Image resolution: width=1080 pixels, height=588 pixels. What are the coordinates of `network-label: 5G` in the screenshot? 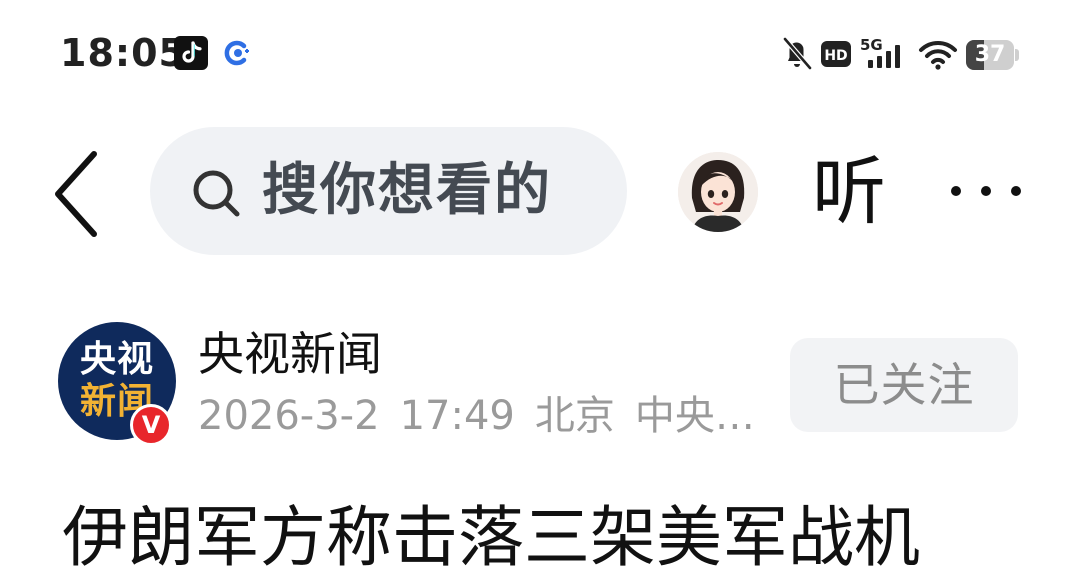 It's located at (871, 45).